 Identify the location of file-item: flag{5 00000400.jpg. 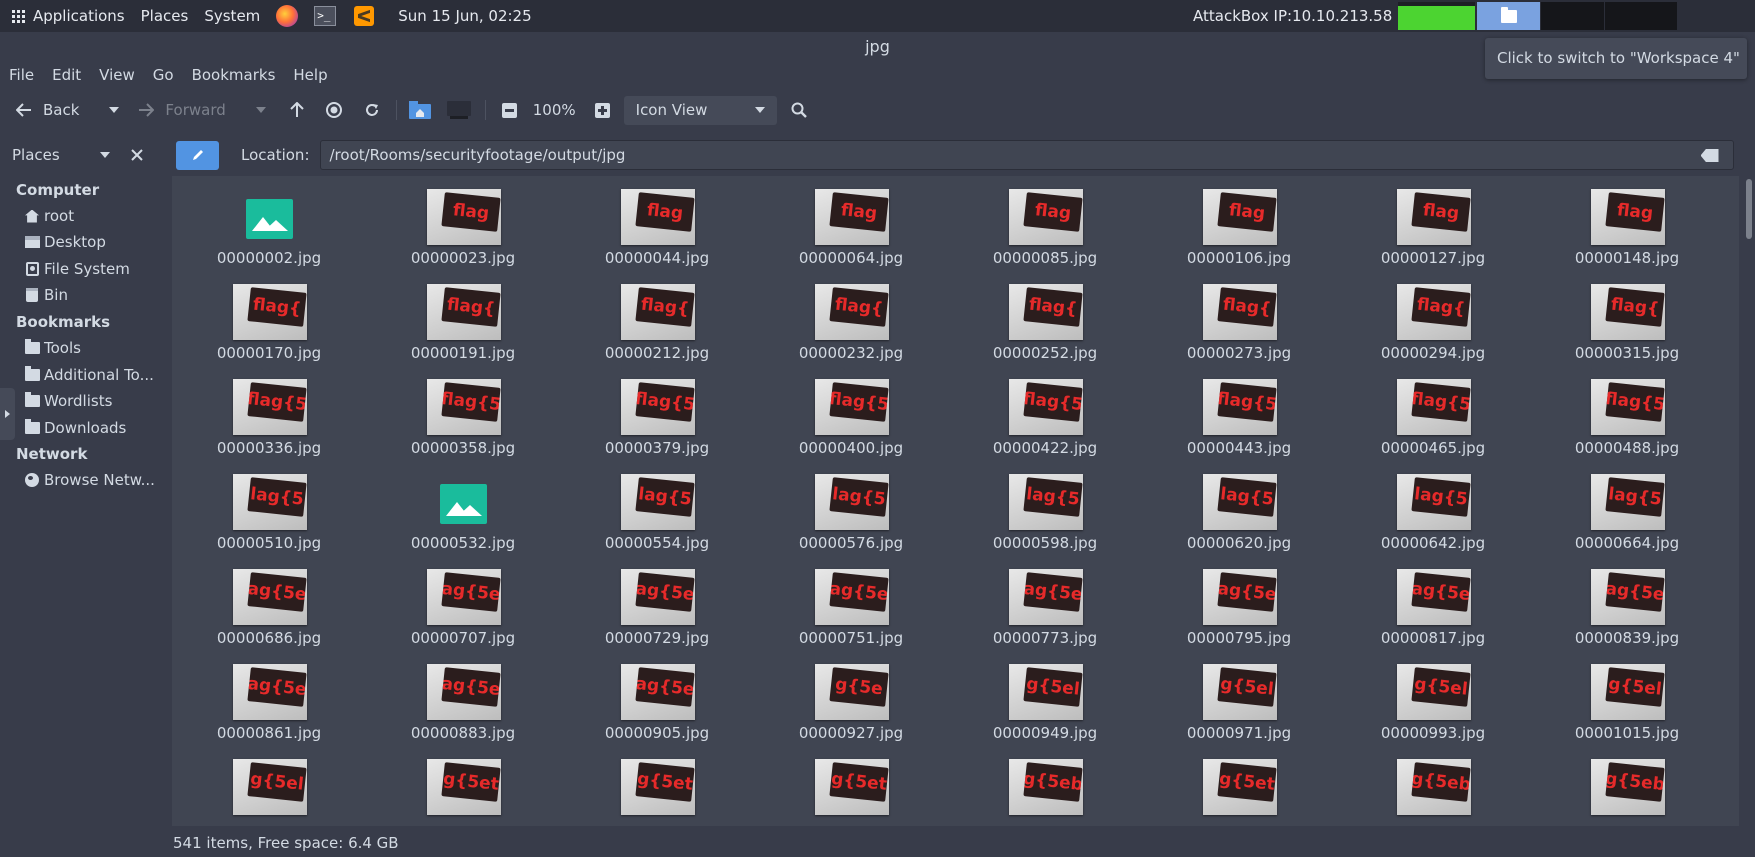
(851, 413).